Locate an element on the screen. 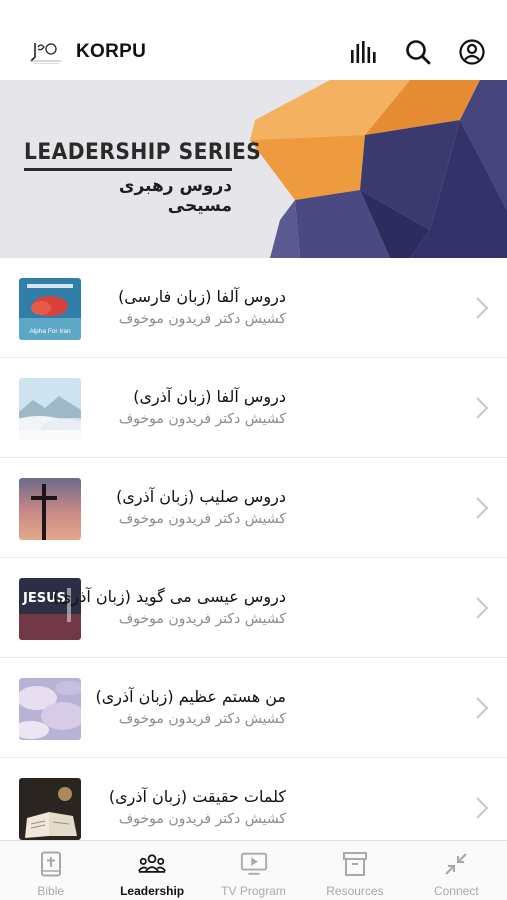 The height and width of the screenshot is (900, 507). archive-box-icon is located at coordinates (355, 864).